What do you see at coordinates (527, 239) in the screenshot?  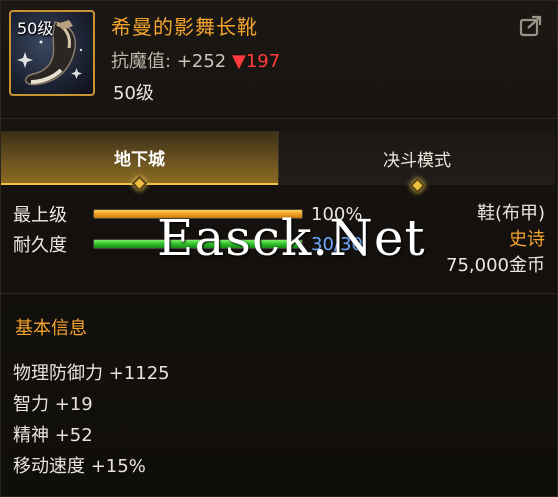 I see `item-rarity: 史诗` at bounding box center [527, 239].